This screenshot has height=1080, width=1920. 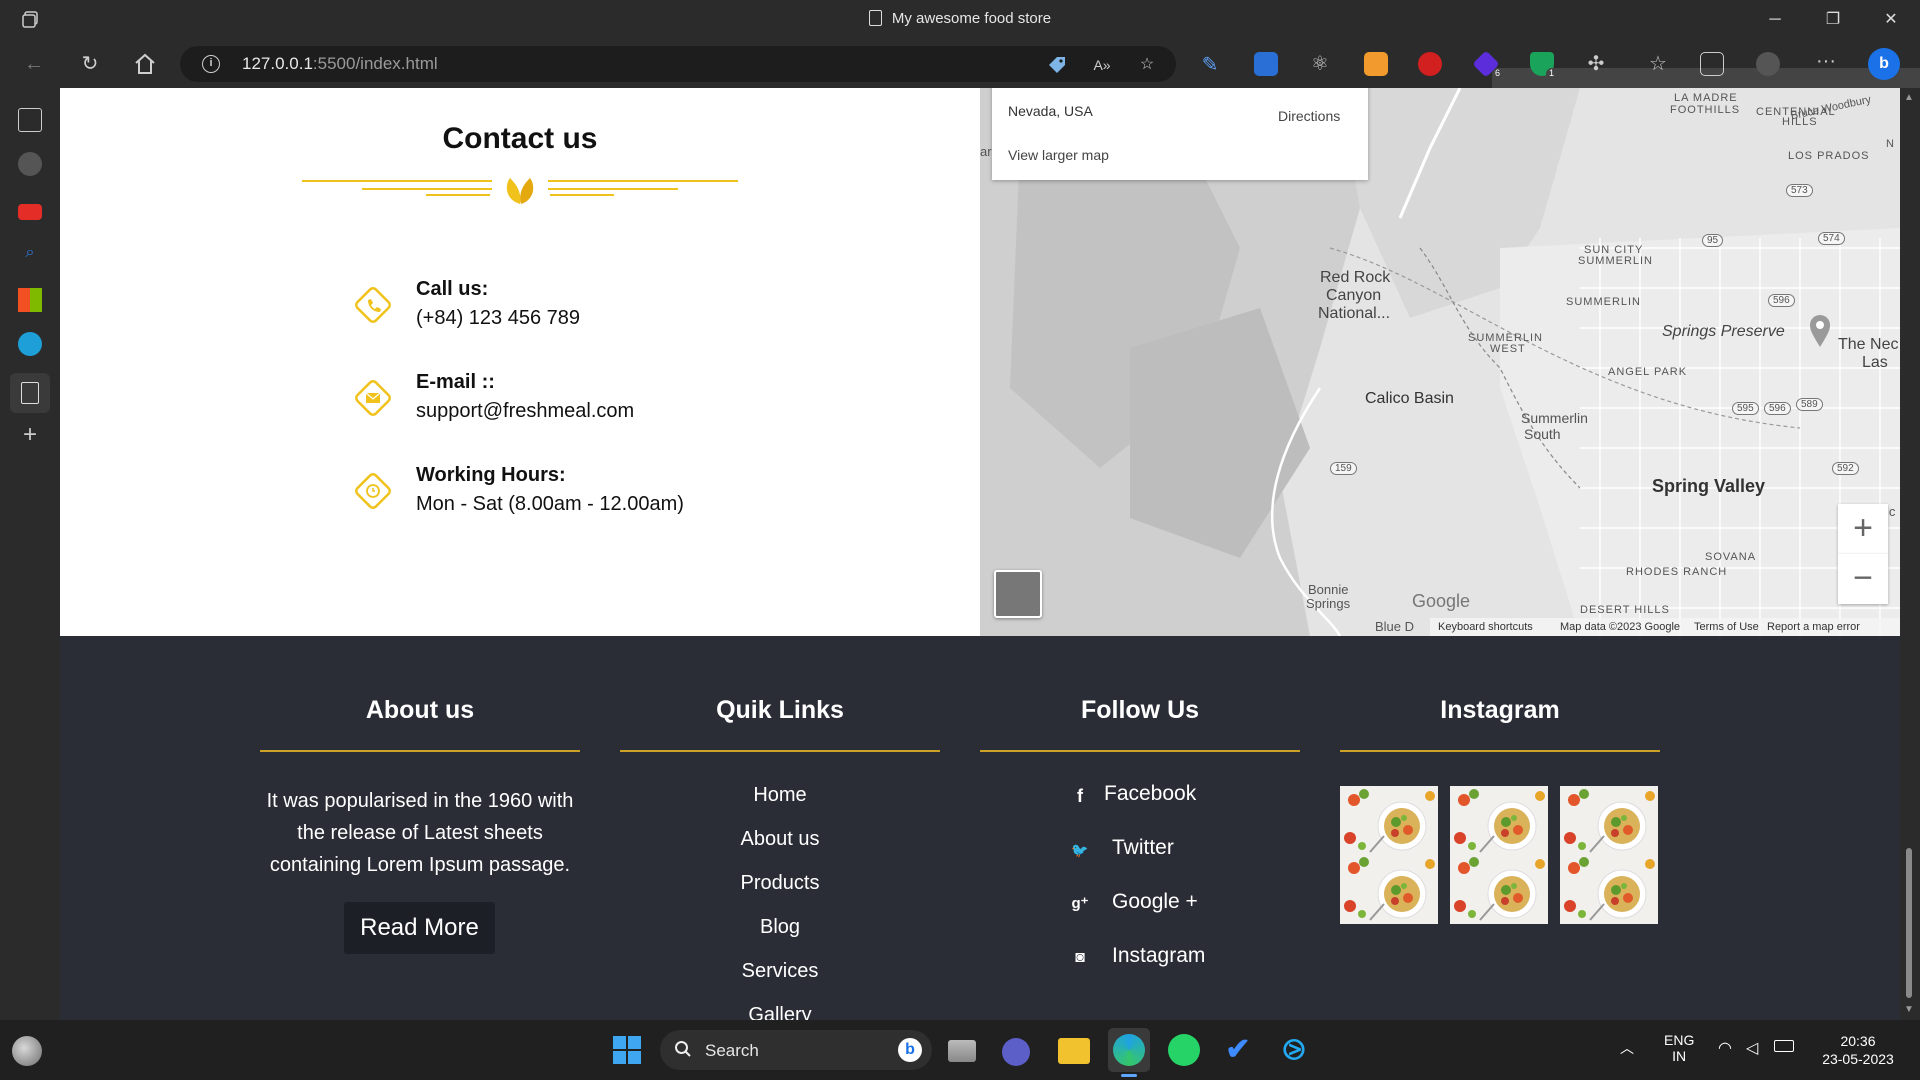 What do you see at coordinates (30, 164) in the screenshot?
I see `github-icon` at bounding box center [30, 164].